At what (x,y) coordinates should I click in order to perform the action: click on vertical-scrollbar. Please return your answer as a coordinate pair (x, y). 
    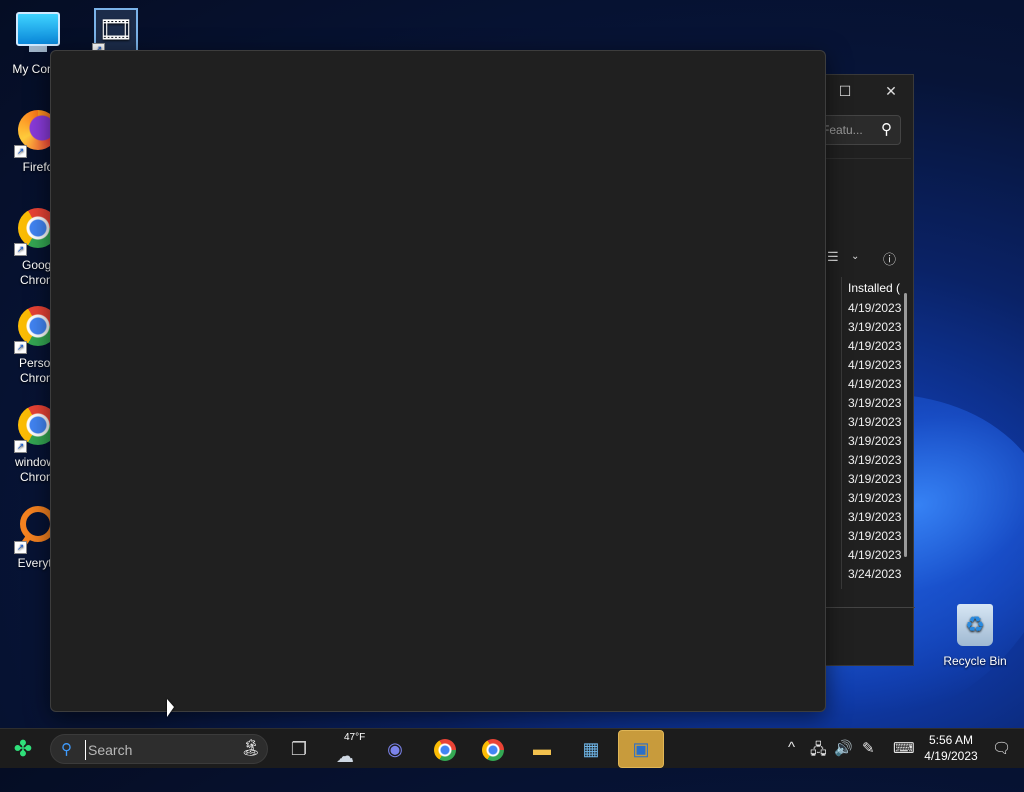
    Looking at the image, I should click on (905, 425).